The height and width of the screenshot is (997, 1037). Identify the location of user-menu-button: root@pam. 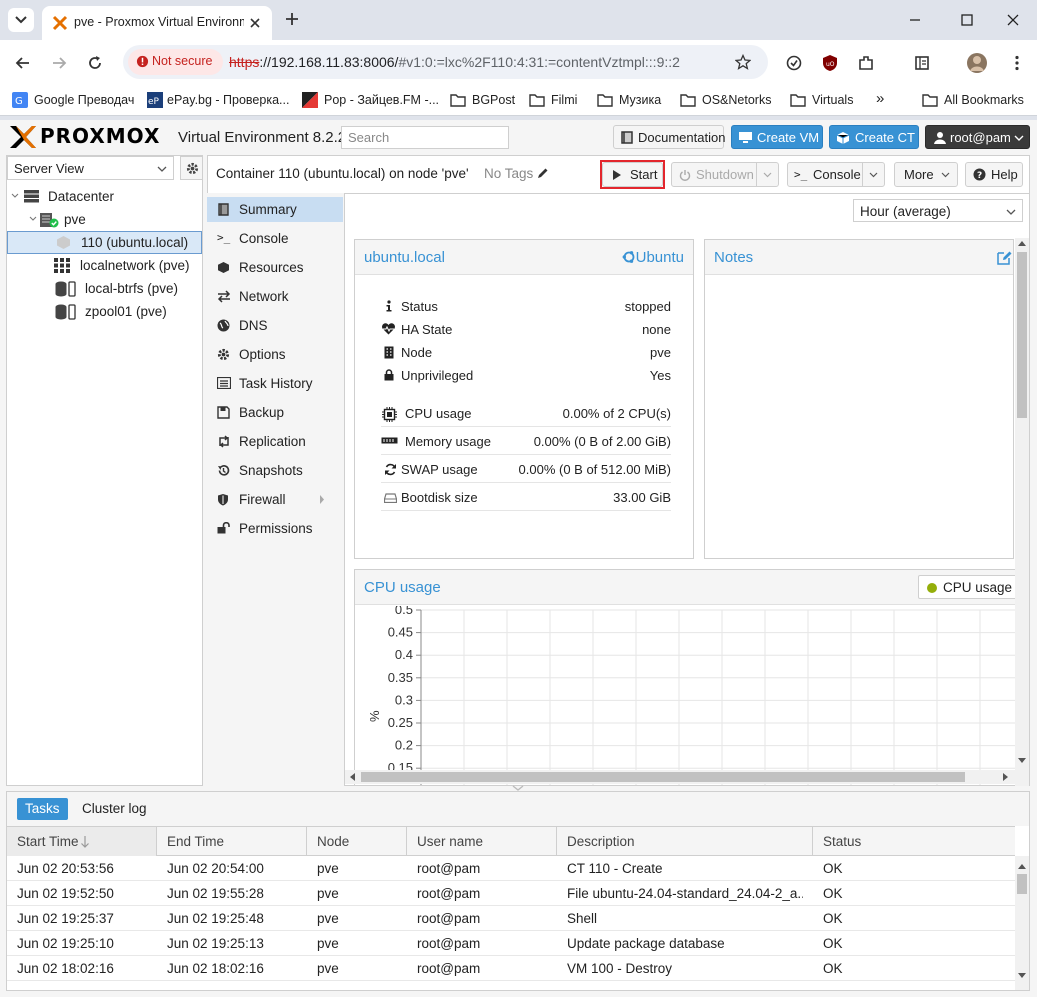
(977, 137).